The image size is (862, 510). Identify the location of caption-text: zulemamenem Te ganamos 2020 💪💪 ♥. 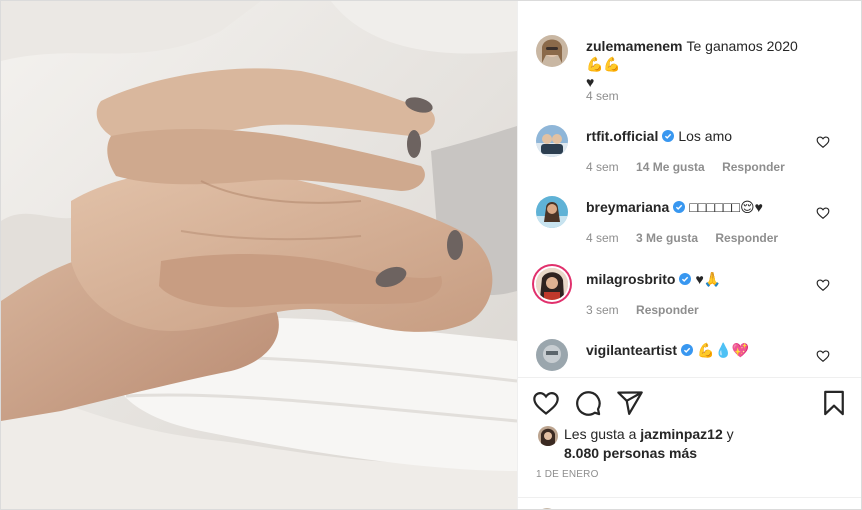
(701, 64).